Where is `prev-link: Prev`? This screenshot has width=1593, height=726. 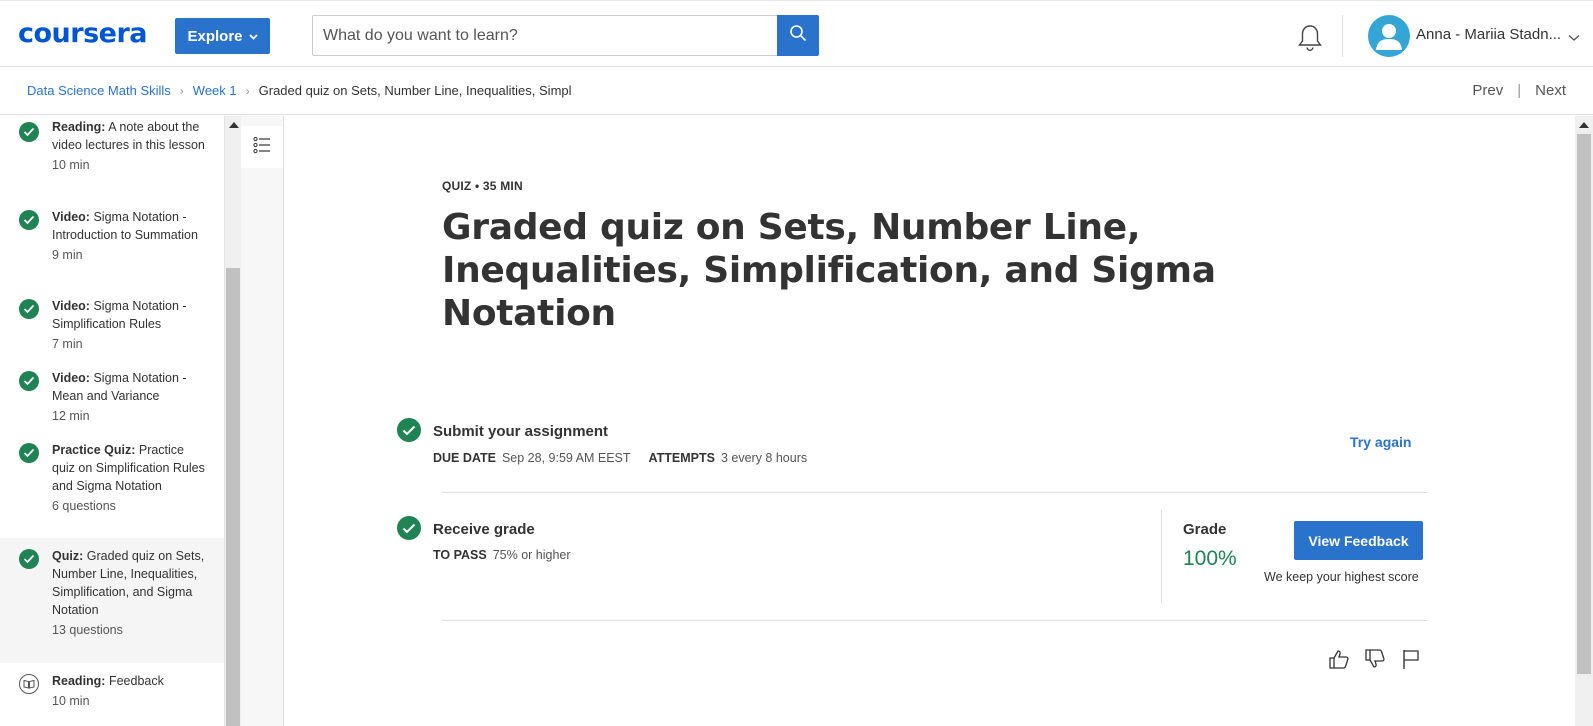
prev-link: Prev is located at coordinates (1487, 90).